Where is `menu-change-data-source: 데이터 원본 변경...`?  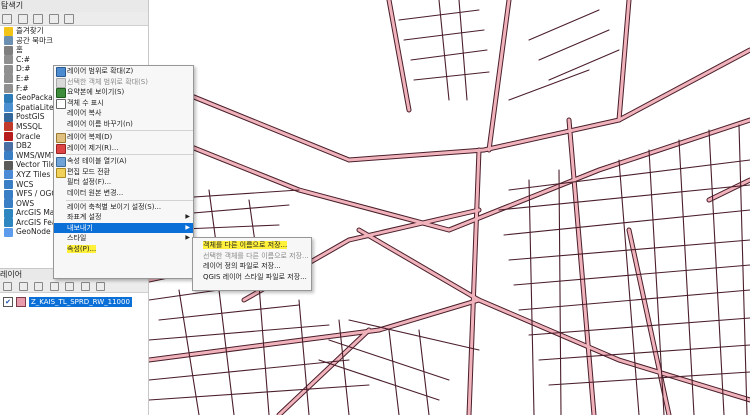 menu-change-data-source: 데이터 원본 변경... is located at coordinates (123, 193).